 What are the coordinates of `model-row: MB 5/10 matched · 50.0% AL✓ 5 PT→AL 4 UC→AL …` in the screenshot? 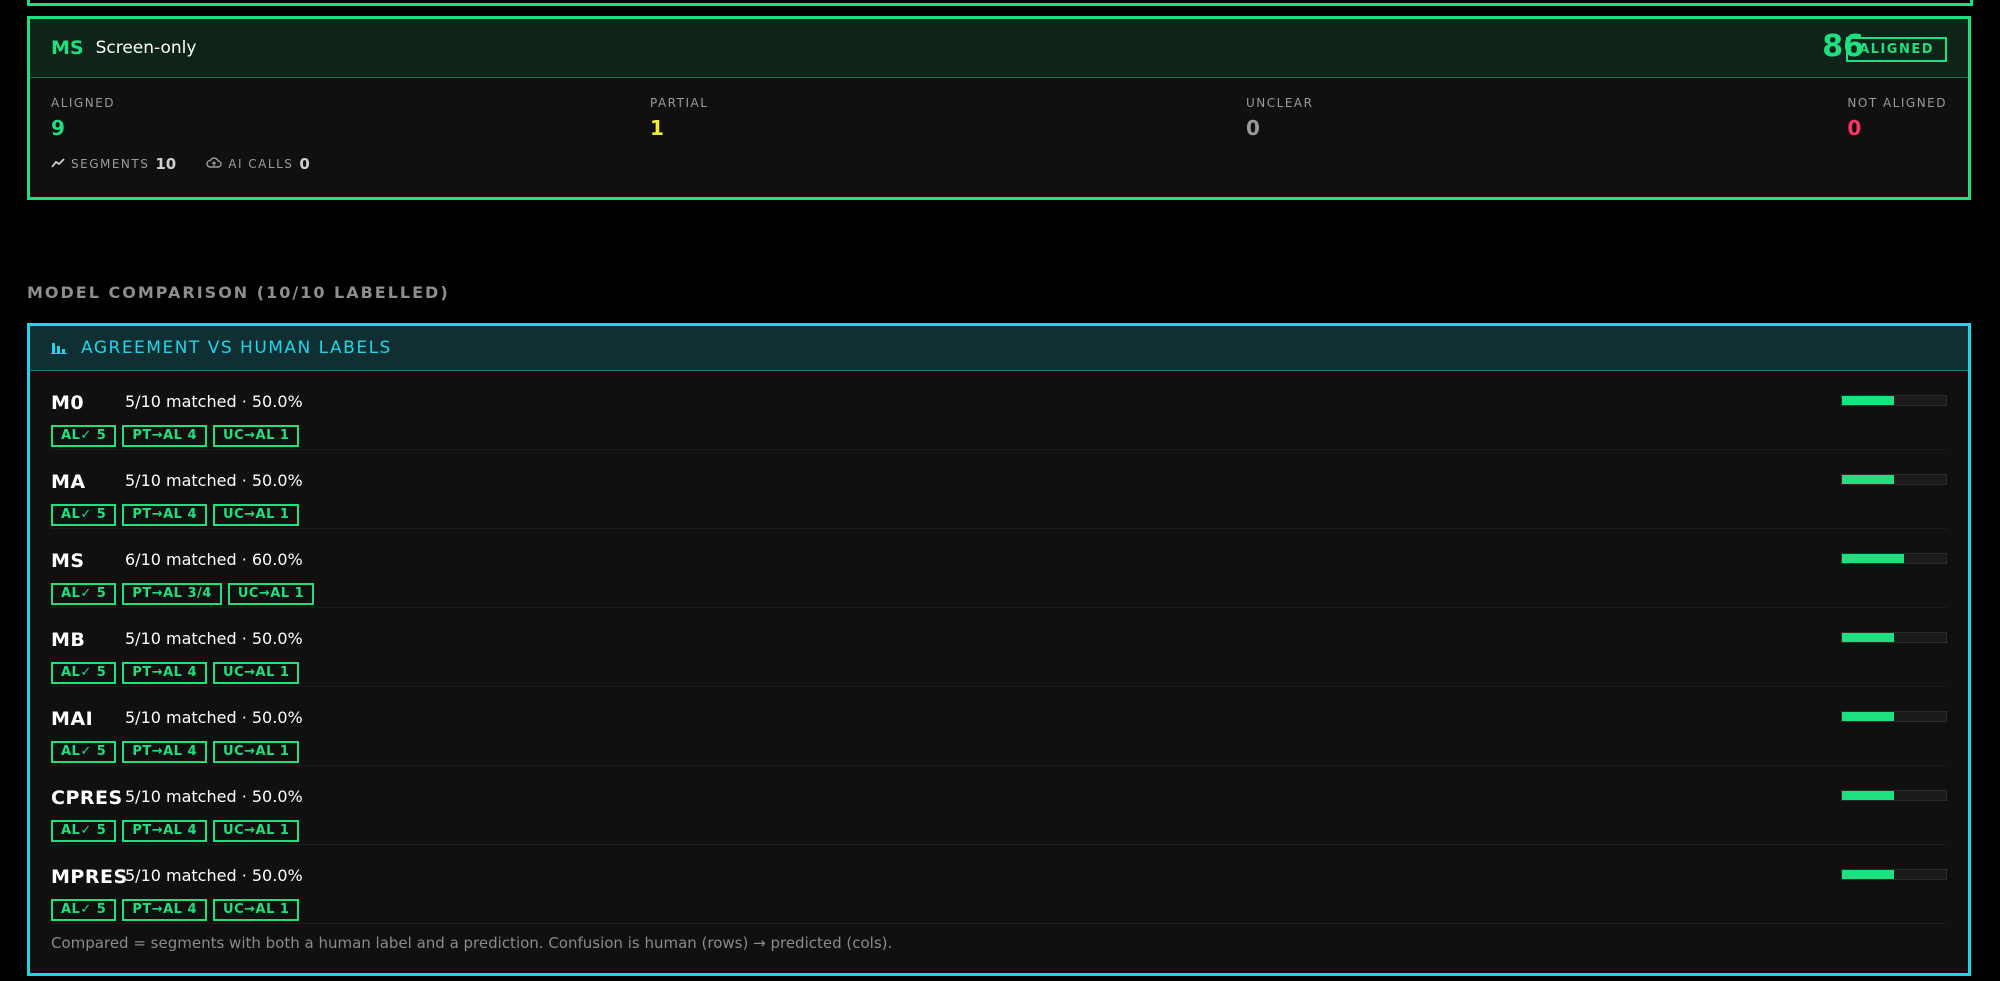 It's located at (999, 647).